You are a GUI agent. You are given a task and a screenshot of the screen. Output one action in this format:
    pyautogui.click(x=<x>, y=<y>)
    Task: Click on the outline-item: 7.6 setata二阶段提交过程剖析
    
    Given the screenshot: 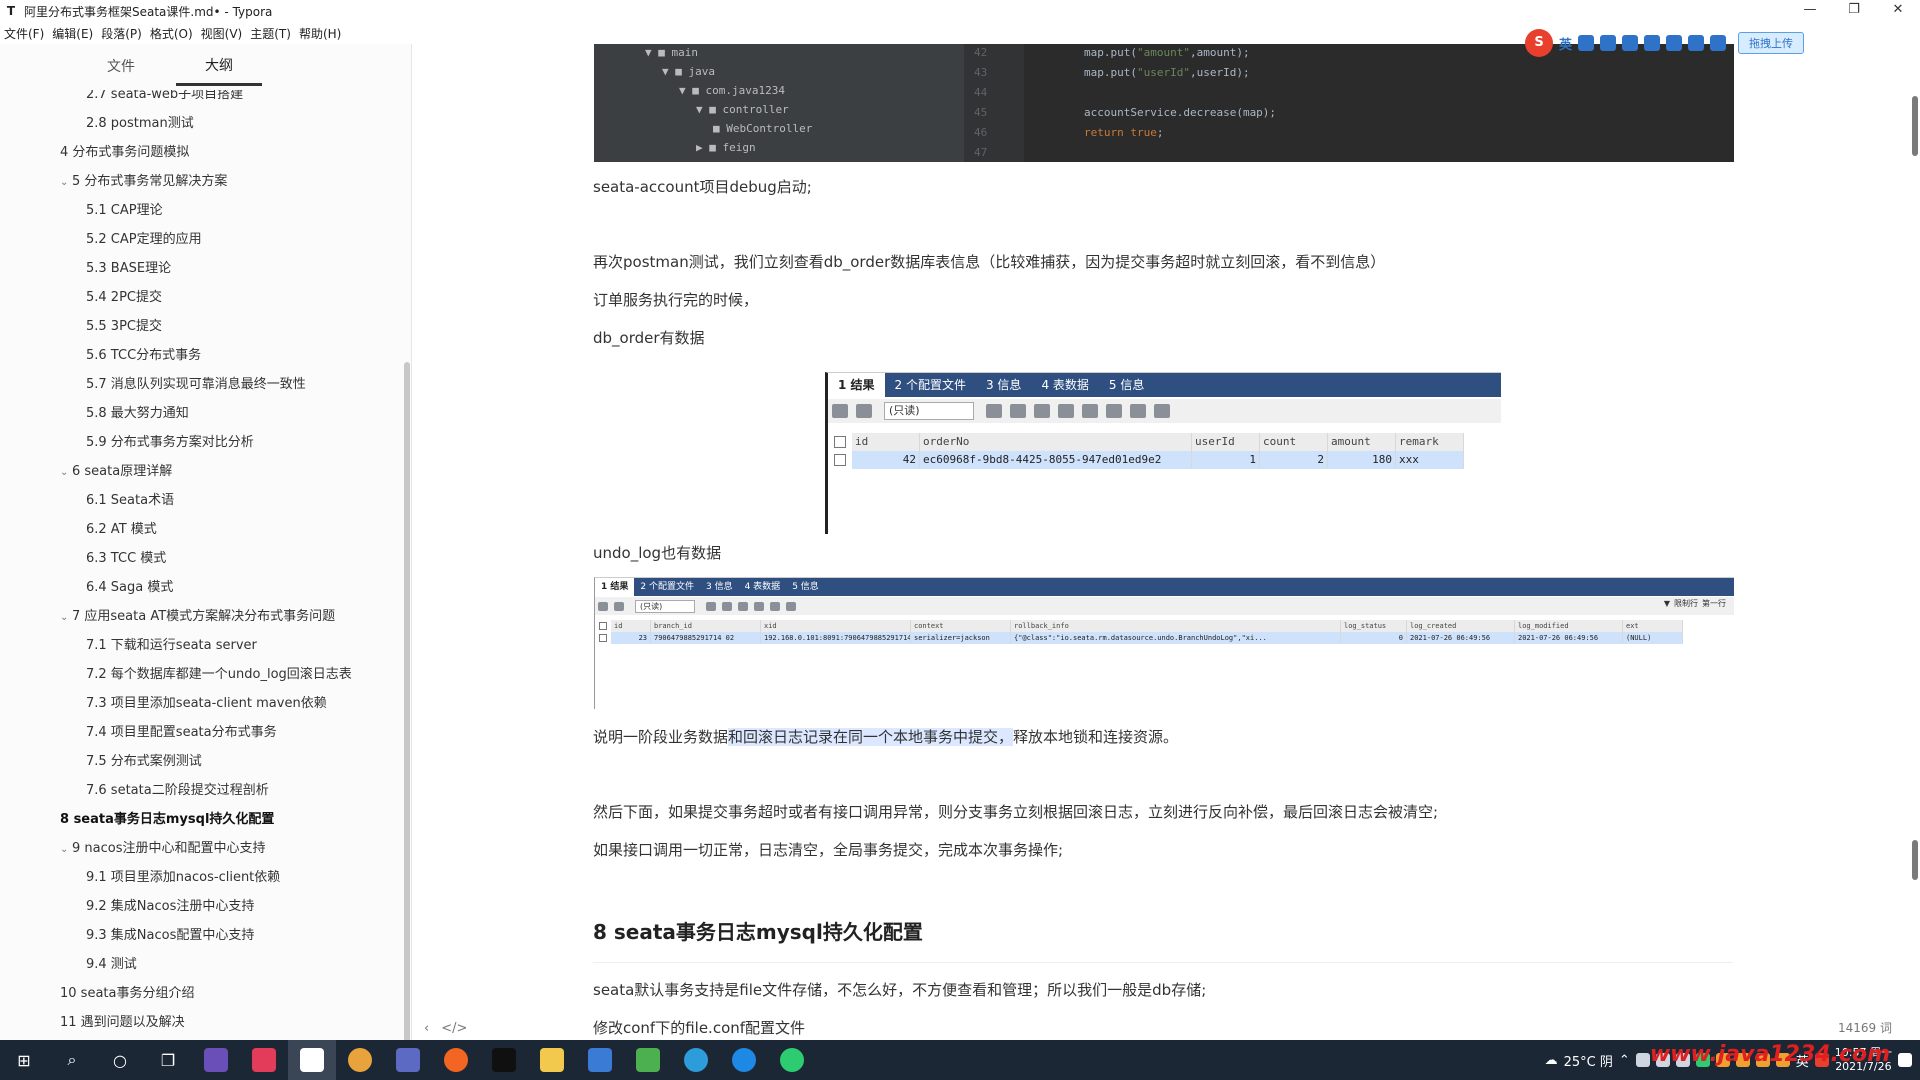 What is the action you would take?
    pyautogui.click(x=177, y=791)
    